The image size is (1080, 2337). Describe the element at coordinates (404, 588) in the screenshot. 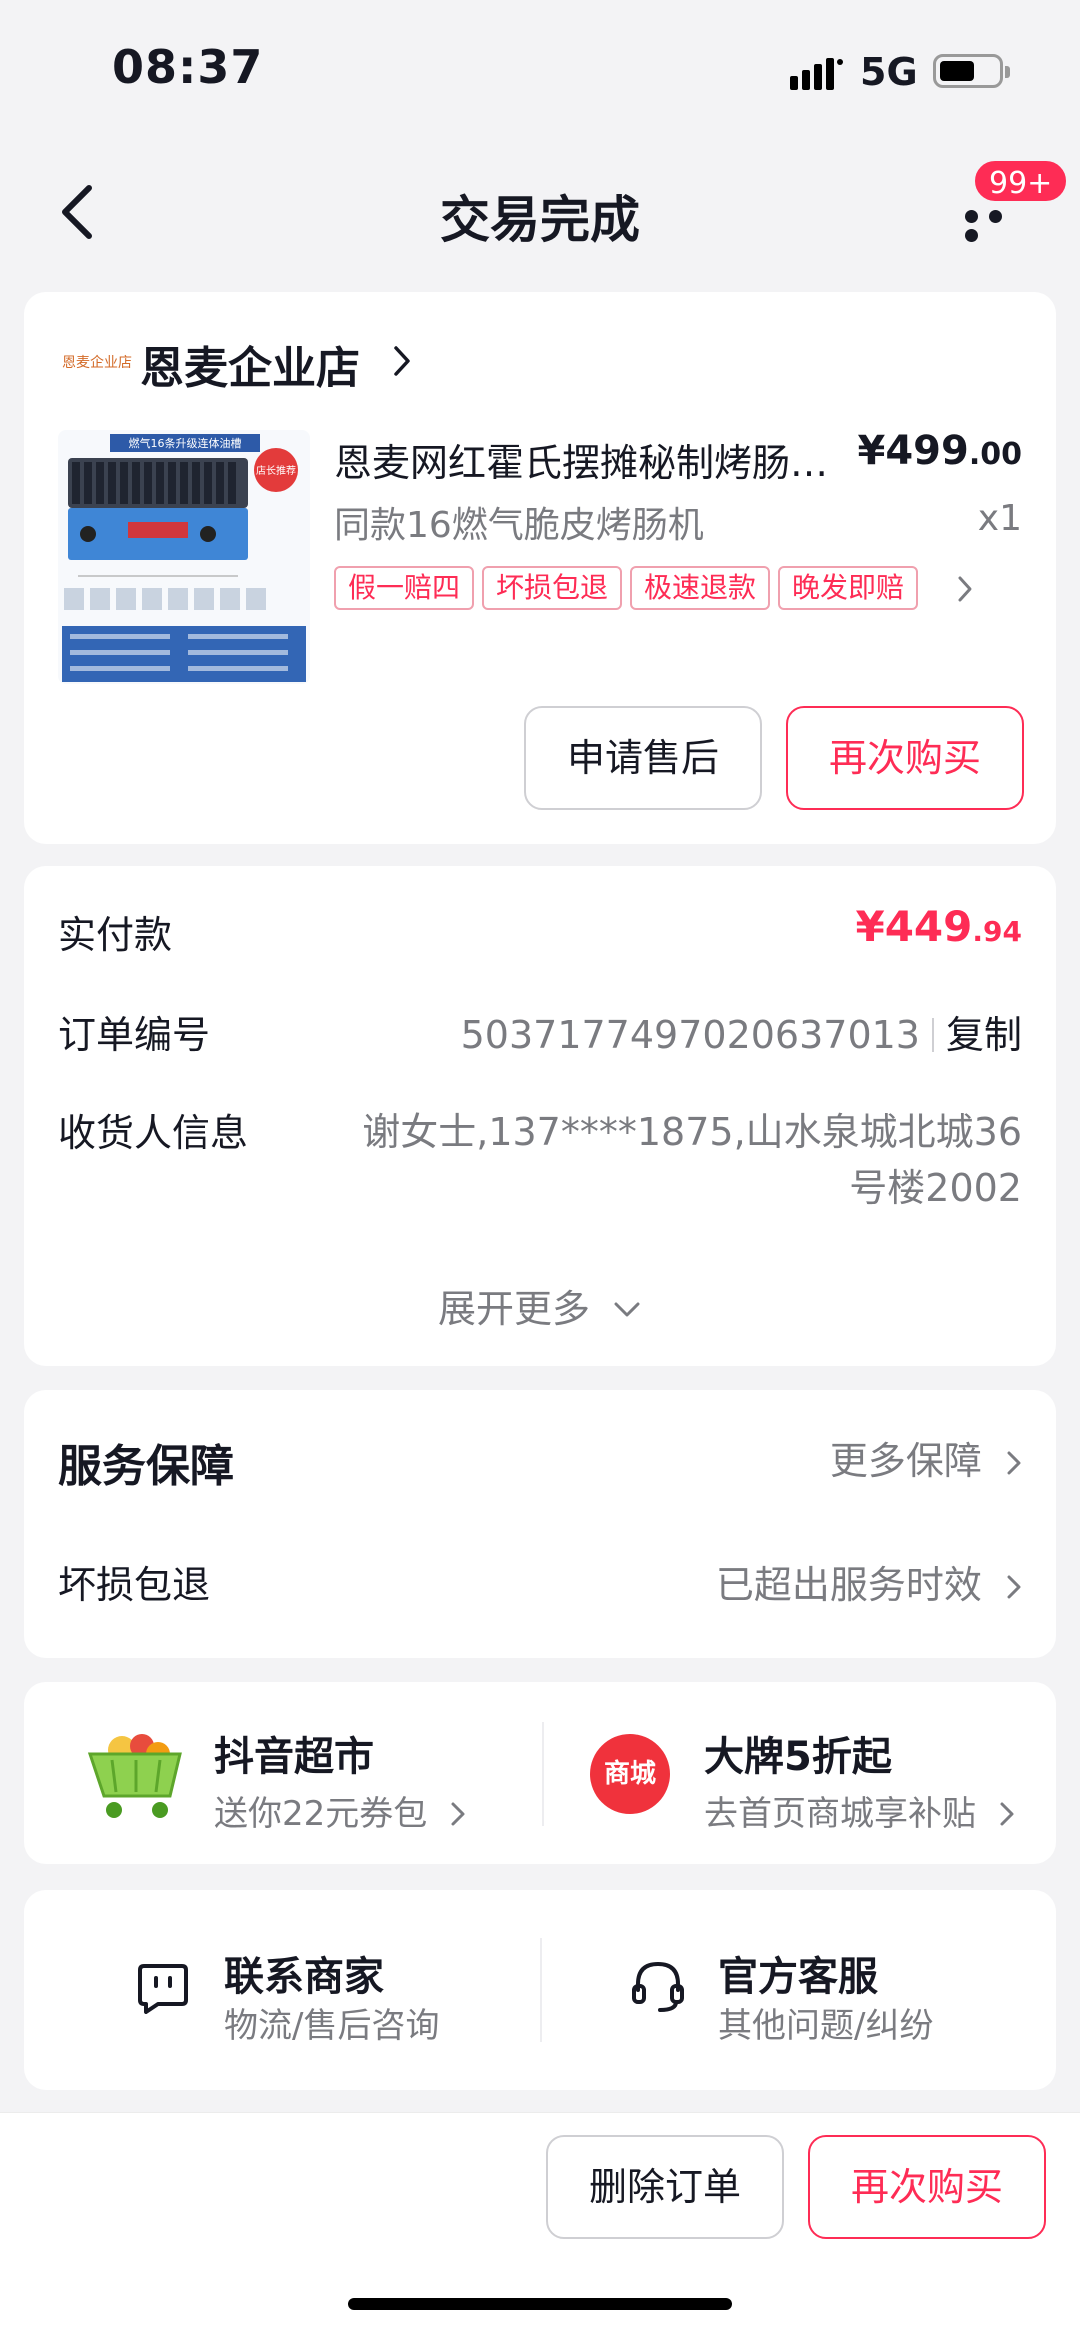

I see `tag-fake-compensation: 假一赔四` at that location.